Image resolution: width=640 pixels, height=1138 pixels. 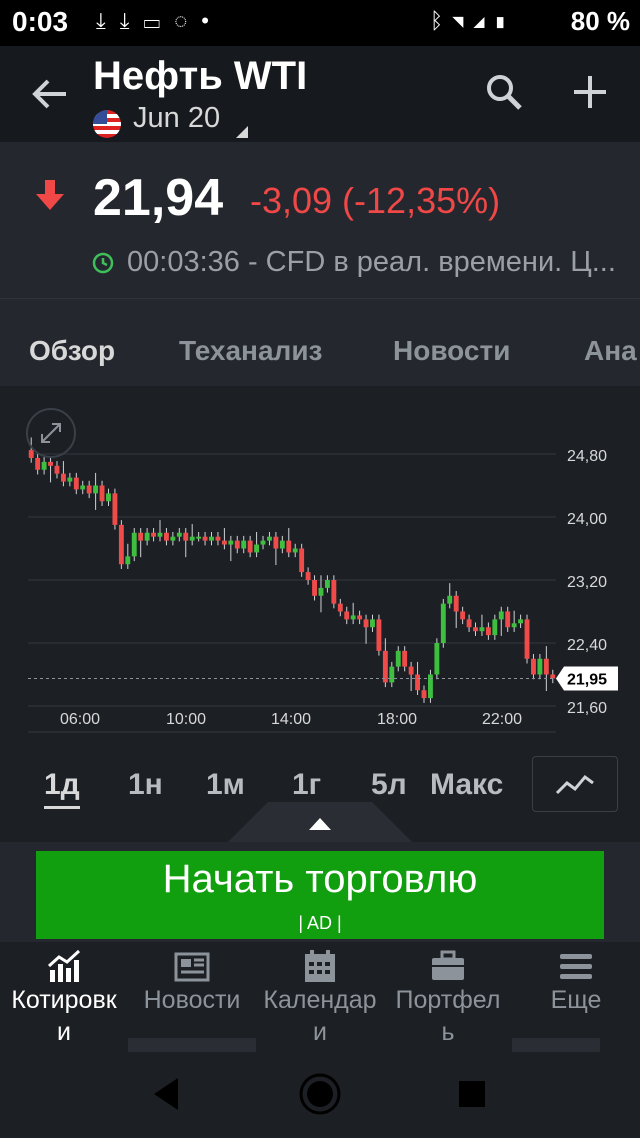 I want to click on tab-overview: Обзор, so click(x=72, y=351).